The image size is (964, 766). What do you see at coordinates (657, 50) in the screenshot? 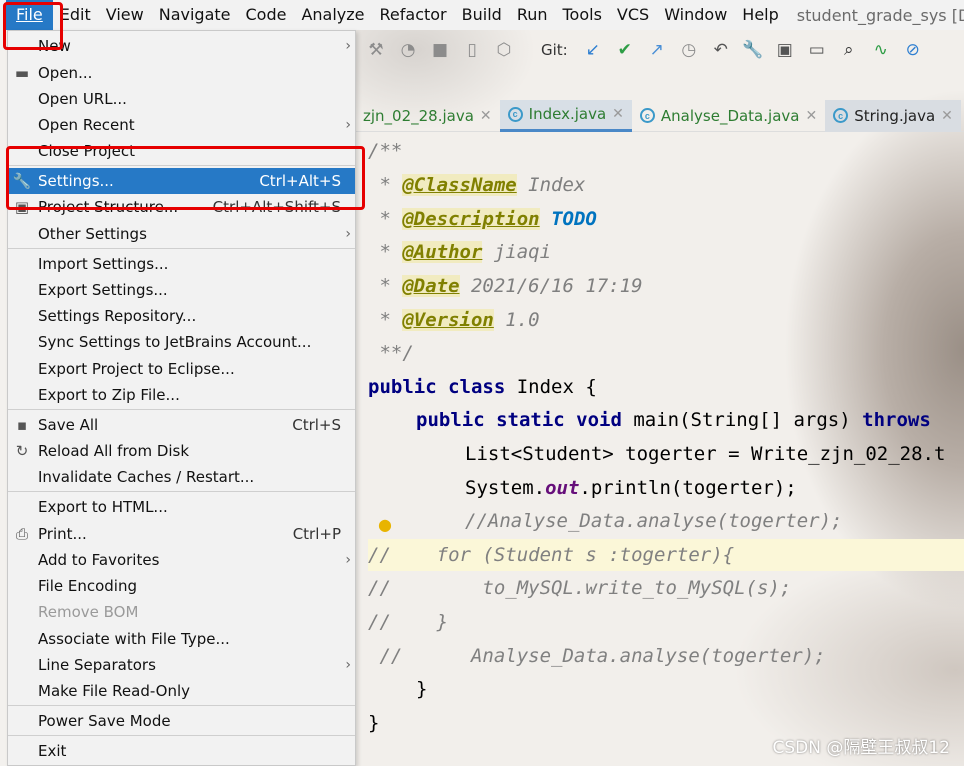
I see `git-push-icon: ↗` at bounding box center [657, 50].